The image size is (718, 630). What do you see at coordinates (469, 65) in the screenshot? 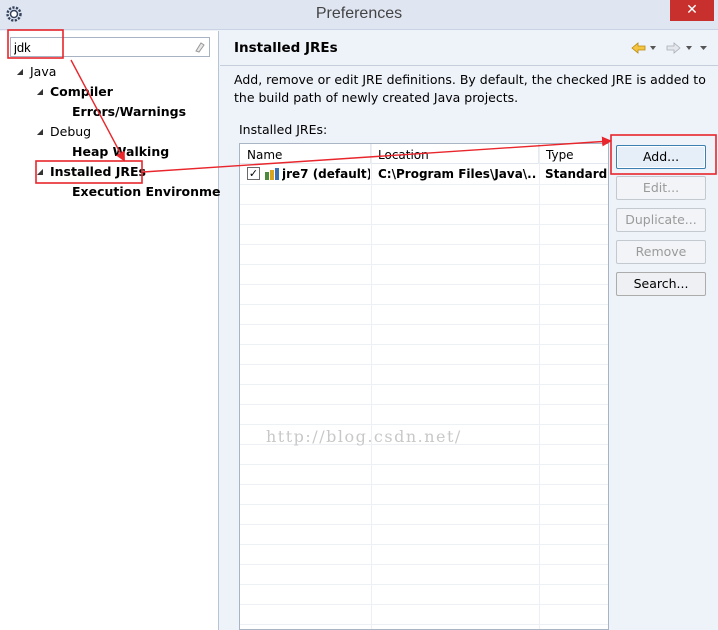
I see `title-separator` at bounding box center [469, 65].